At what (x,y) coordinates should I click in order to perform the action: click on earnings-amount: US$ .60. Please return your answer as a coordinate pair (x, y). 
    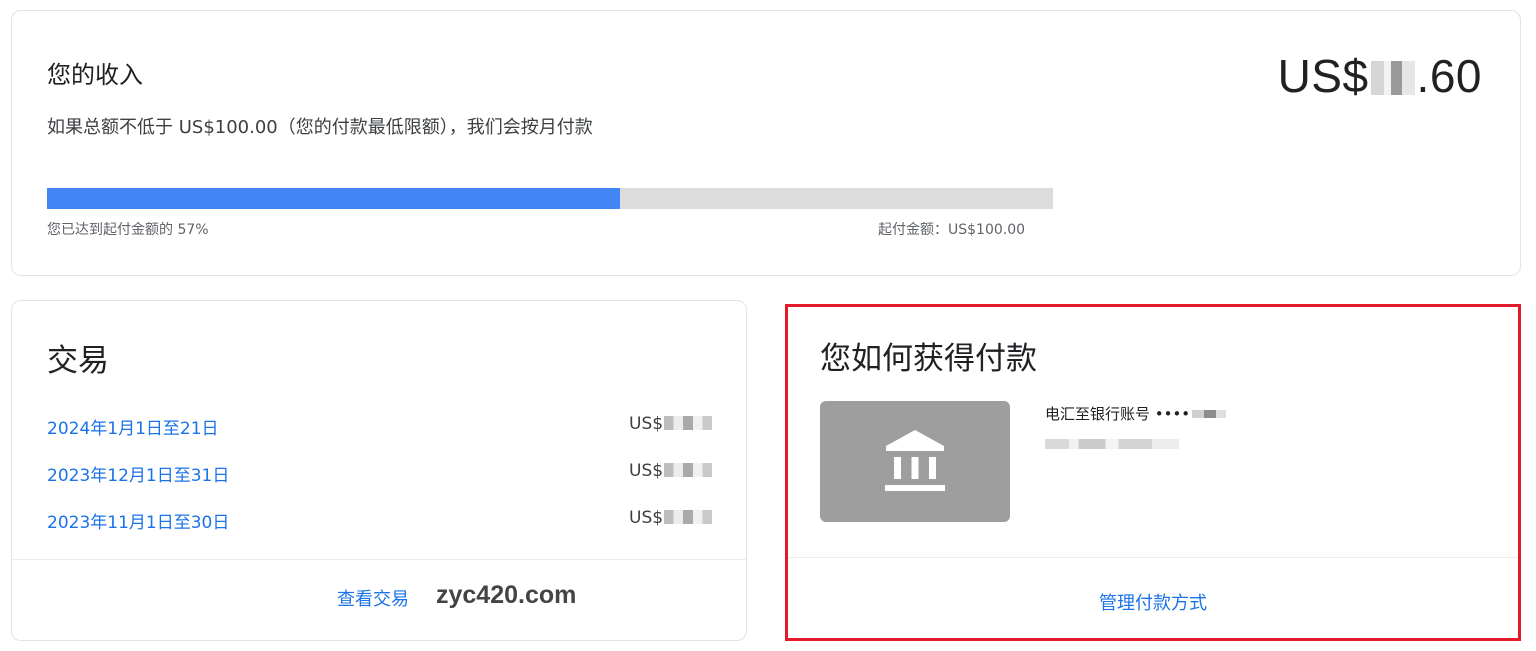
    Looking at the image, I should click on (1380, 76).